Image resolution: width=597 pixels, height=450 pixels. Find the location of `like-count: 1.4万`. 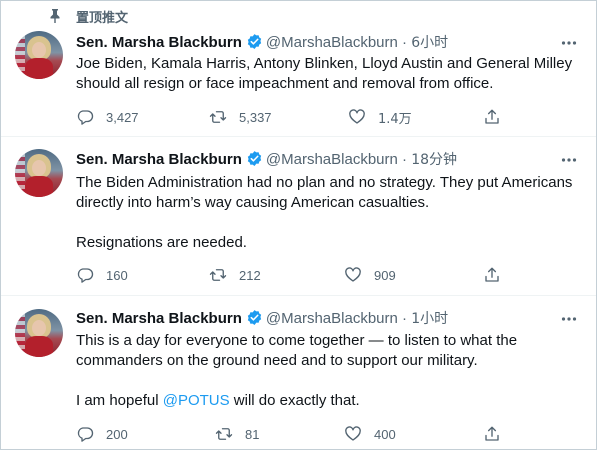

like-count: 1.4万 is located at coordinates (395, 119).